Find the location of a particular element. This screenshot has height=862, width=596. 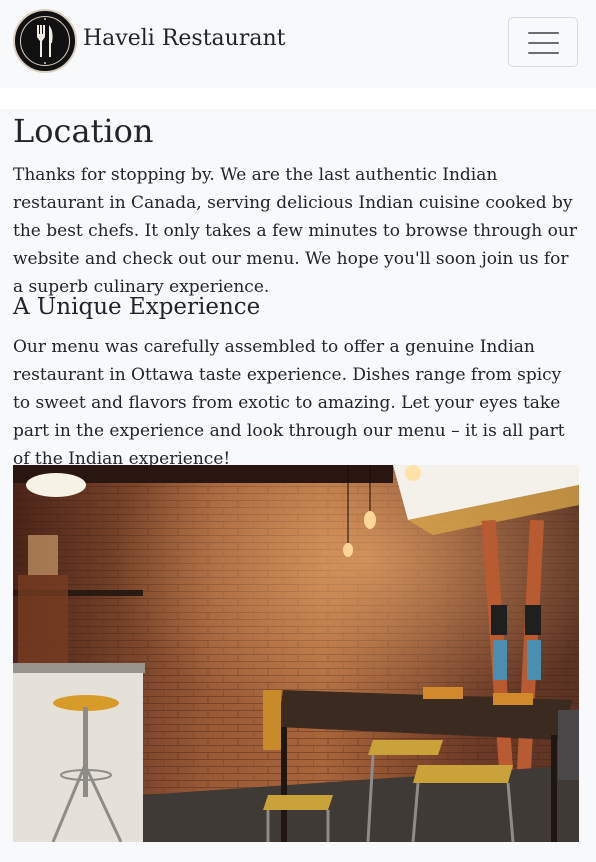

fork-knife-icon is located at coordinates (45, 41).